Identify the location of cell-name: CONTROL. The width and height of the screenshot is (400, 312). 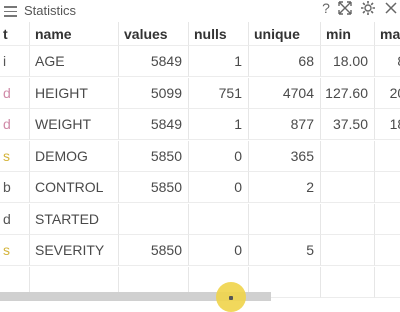
(74, 187).